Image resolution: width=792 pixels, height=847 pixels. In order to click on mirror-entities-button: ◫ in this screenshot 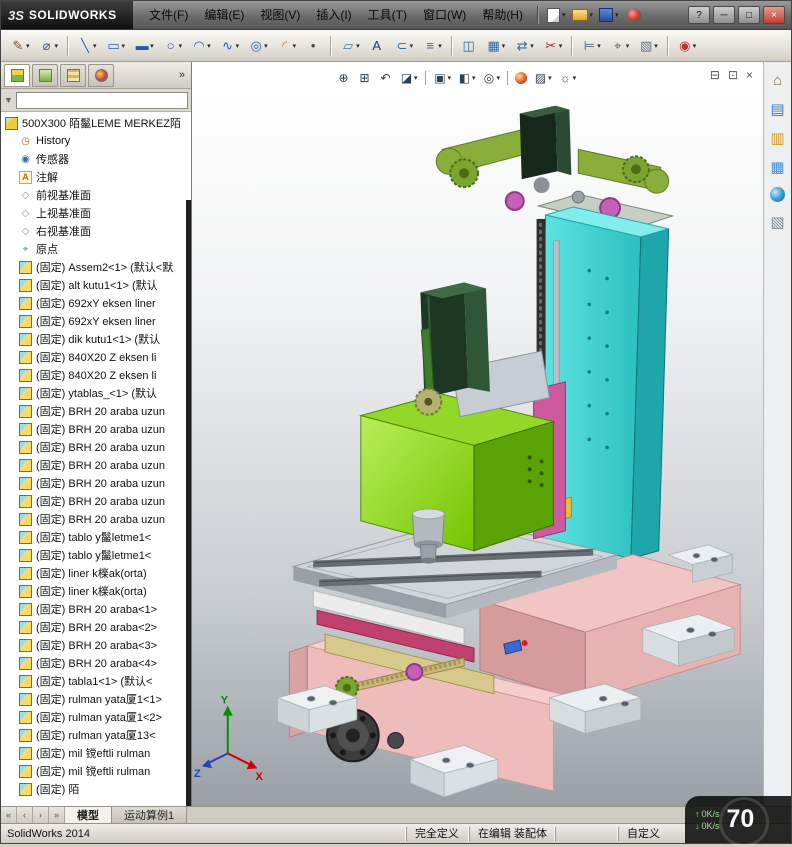, I will do `click(469, 46)`.